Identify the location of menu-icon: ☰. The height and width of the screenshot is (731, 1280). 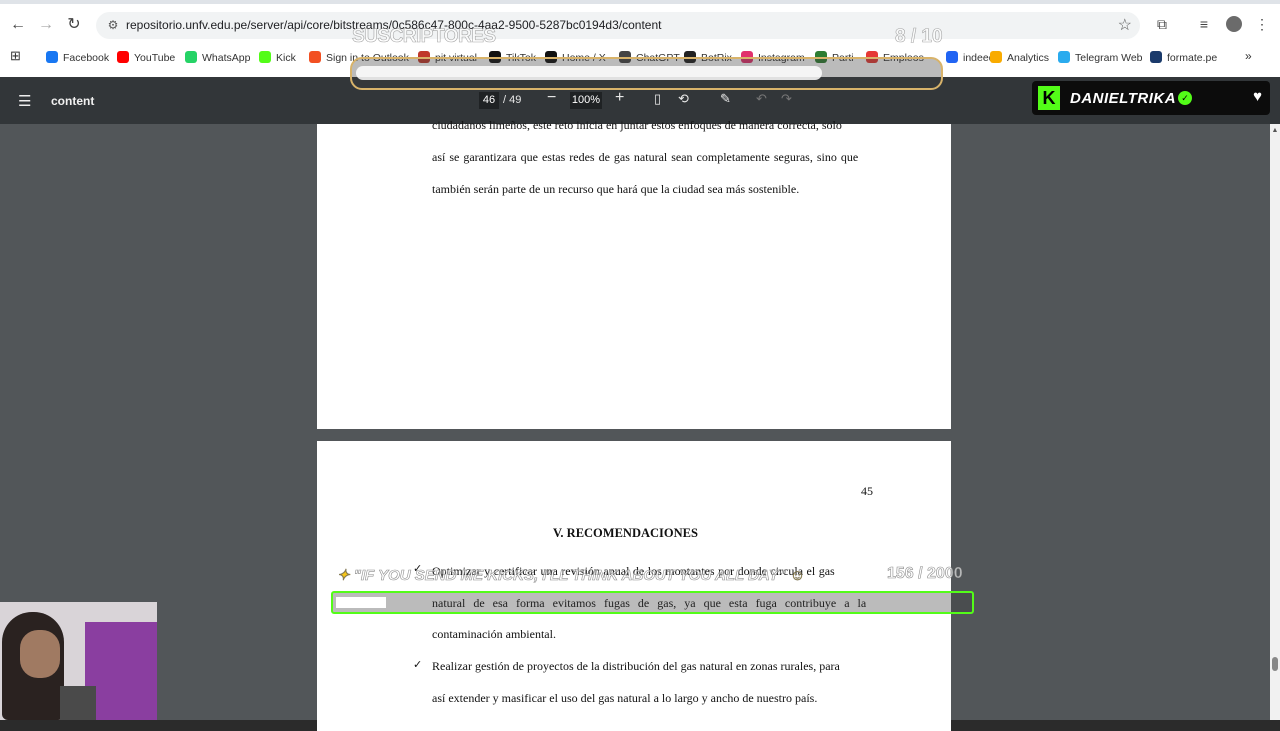
(24, 101).